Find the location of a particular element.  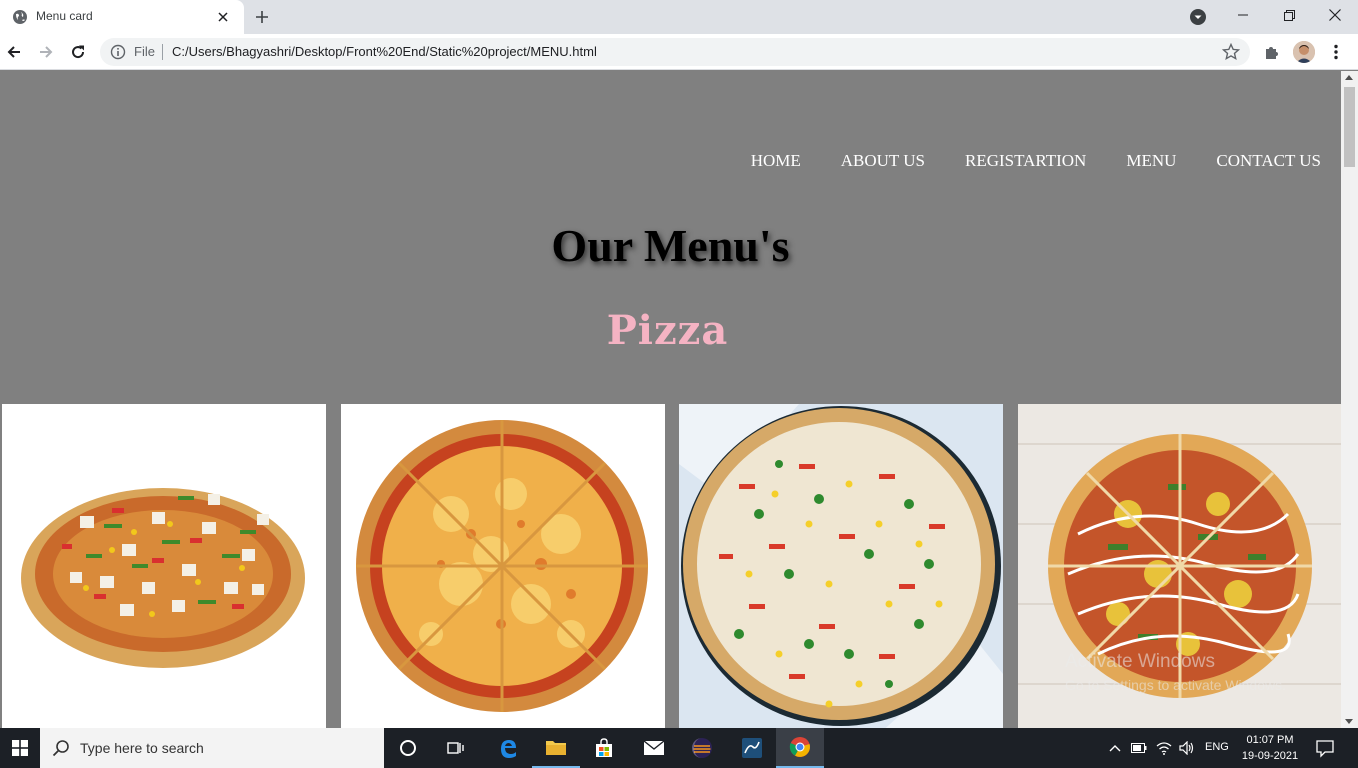

volume-icon is located at coordinates (1187, 748).